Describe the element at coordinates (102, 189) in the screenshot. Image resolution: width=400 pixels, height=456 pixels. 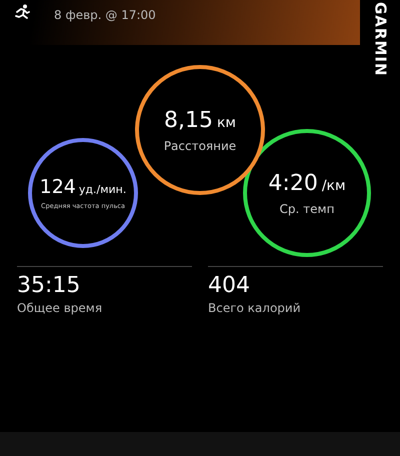
I see `metric-unit: уд./мин.` at that location.